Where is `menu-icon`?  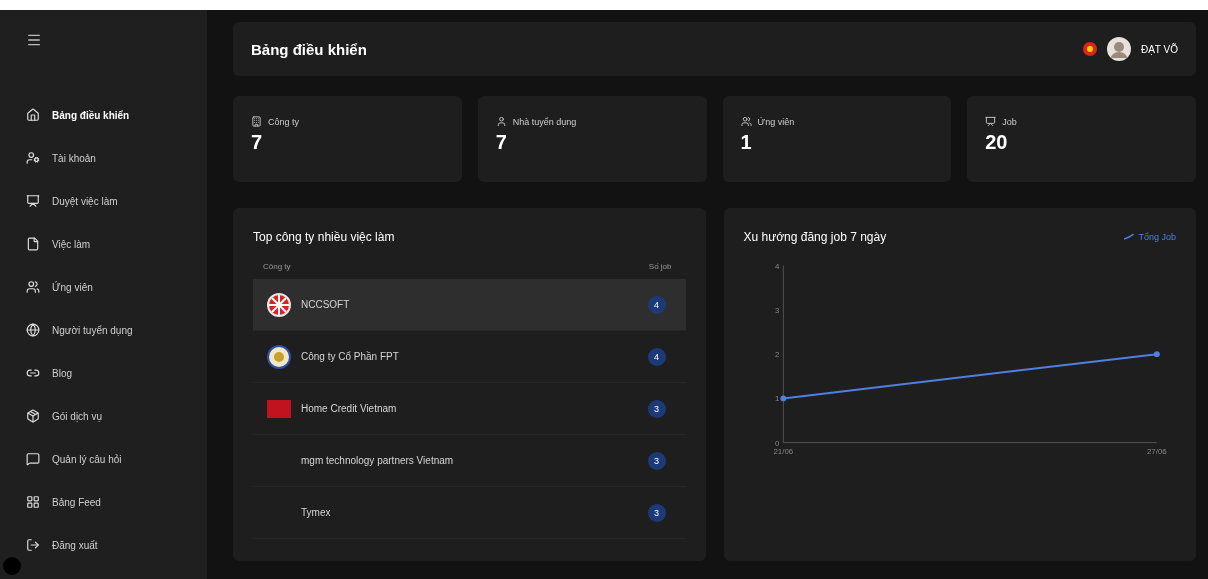
menu-icon is located at coordinates (34, 40).